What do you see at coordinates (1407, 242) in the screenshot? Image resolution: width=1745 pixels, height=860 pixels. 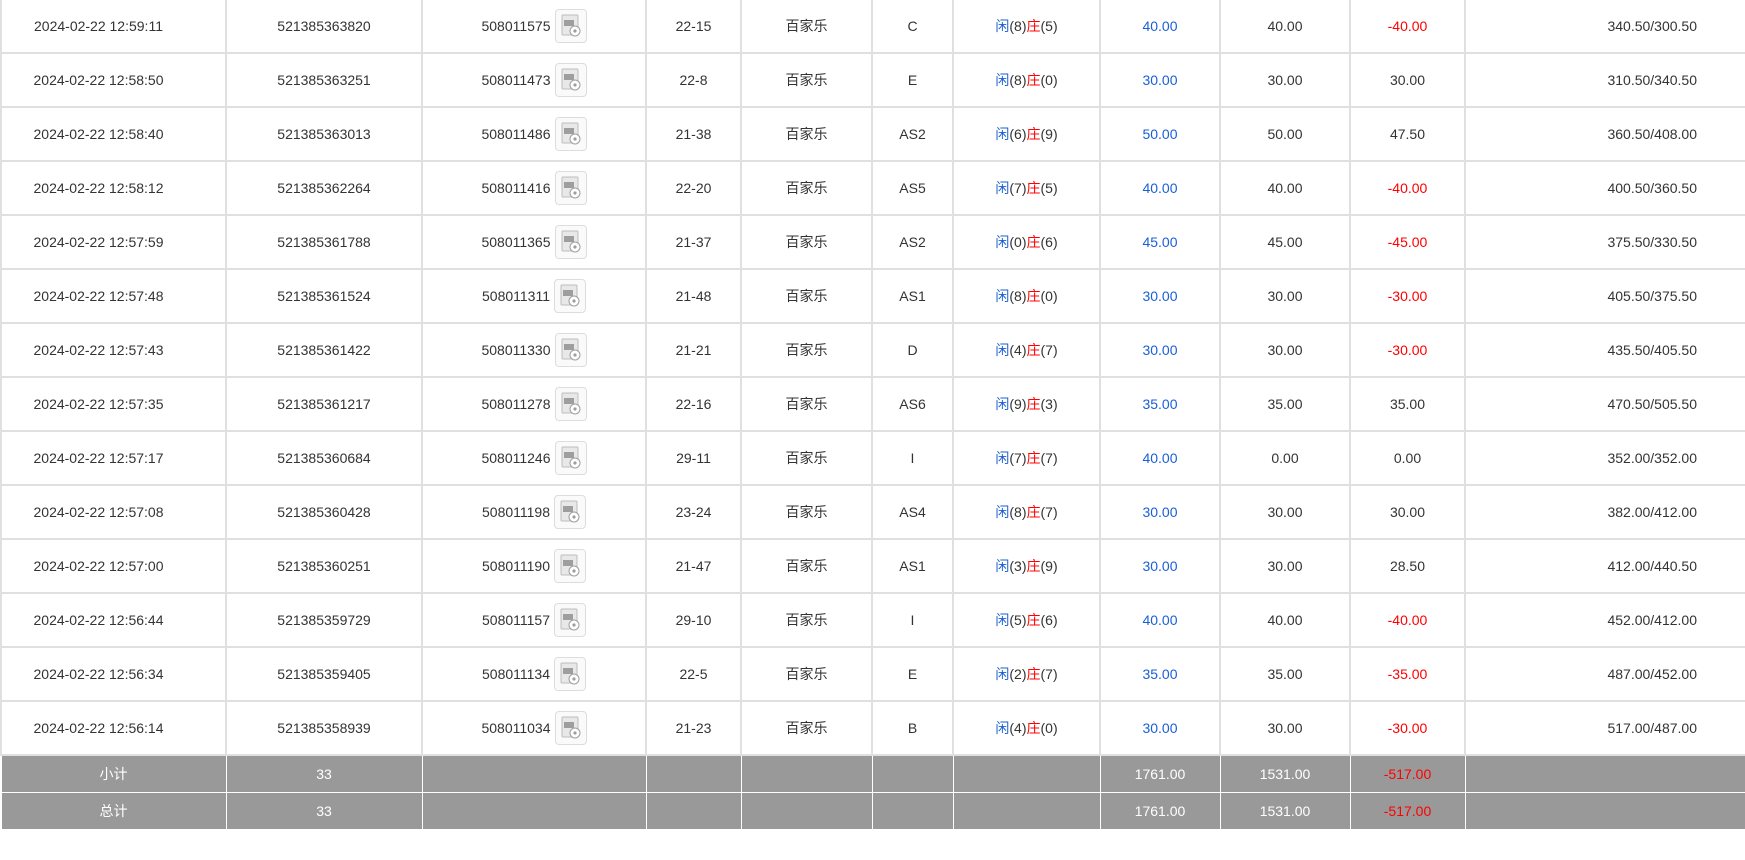 I see `win-loss: -45.00` at bounding box center [1407, 242].